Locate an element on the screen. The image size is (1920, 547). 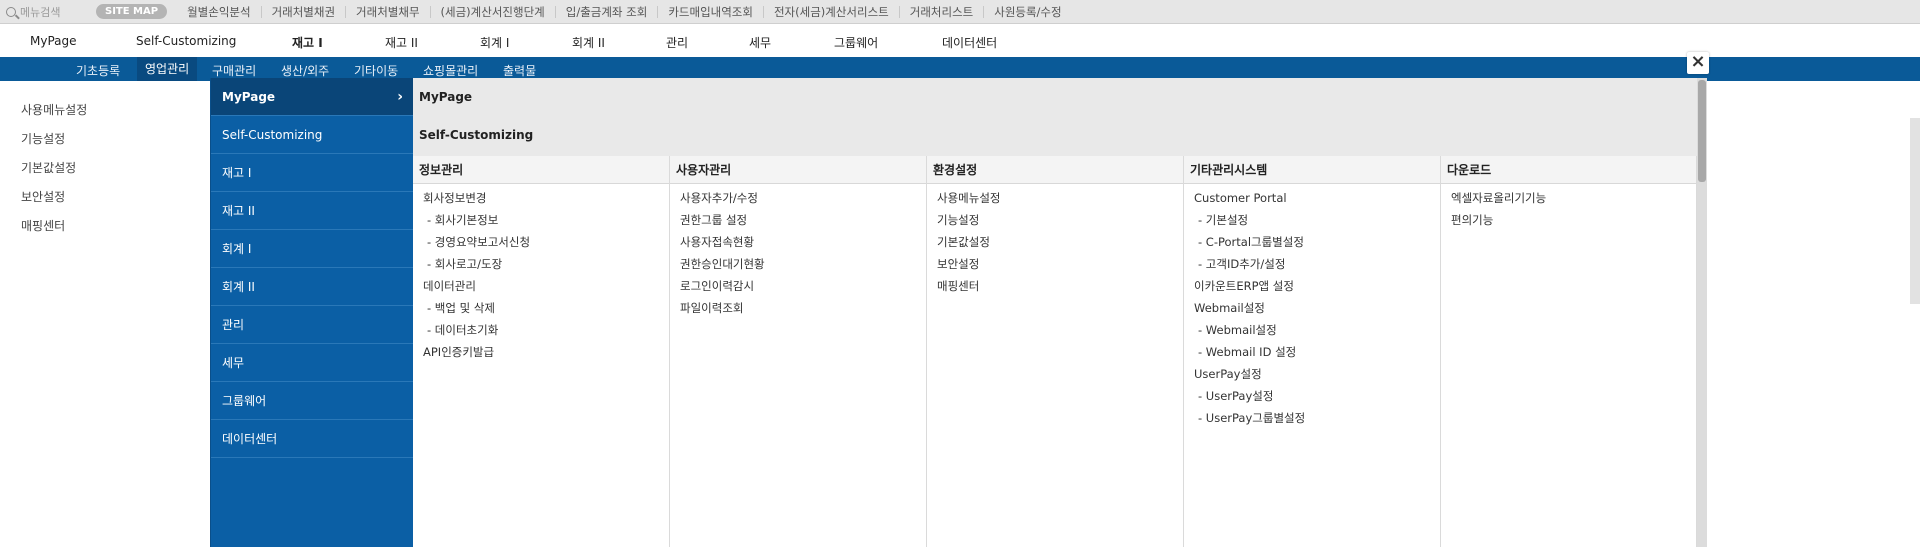
main-menu-management: 관리 is located at coordinates (677, 42).